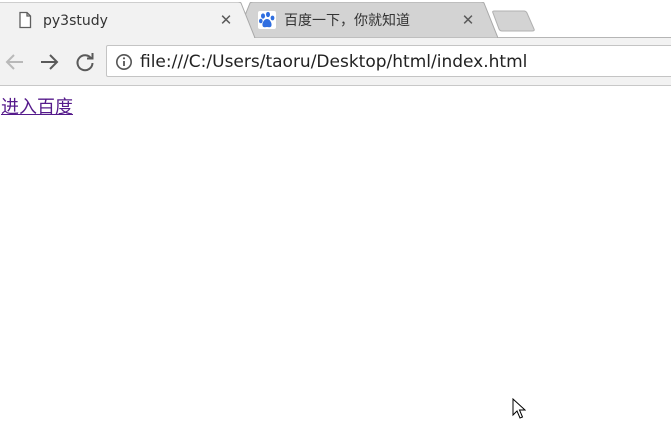 The height and width of the screenshot is (435, 671). I want to click on page-icon, so click(25, 20).